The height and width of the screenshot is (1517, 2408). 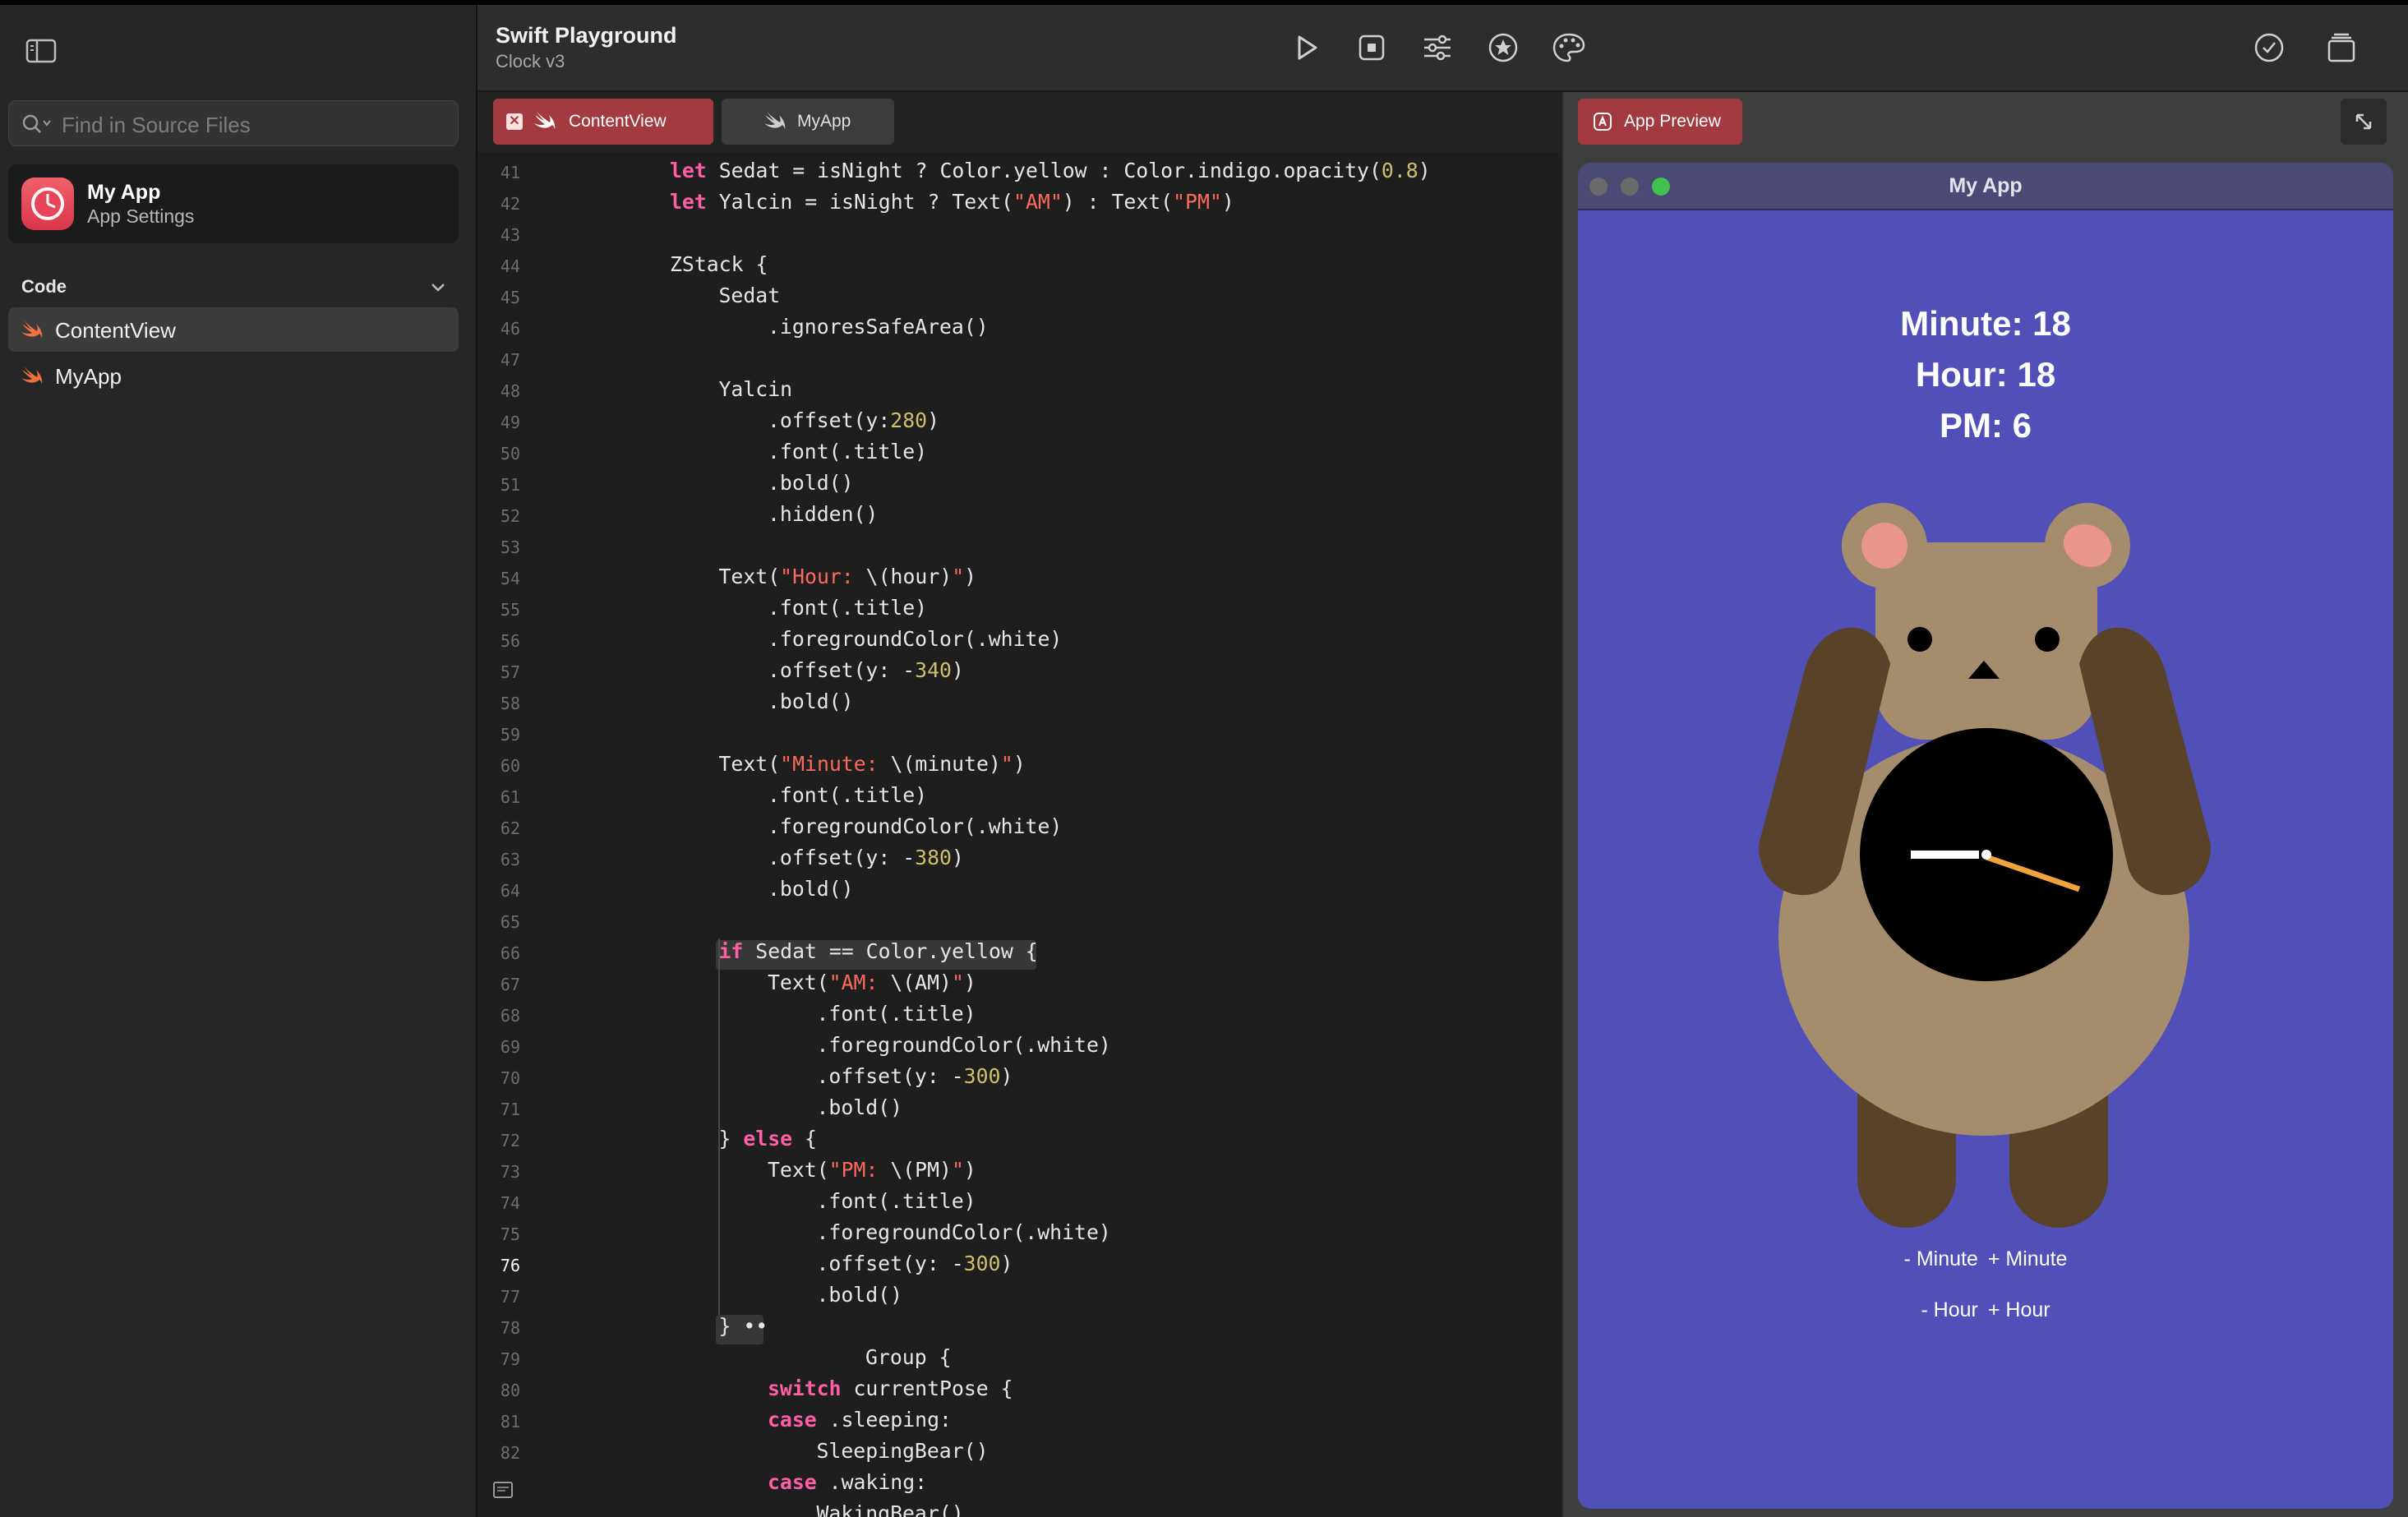 I want to click on line-number: 42, so click(x=510, y=204).